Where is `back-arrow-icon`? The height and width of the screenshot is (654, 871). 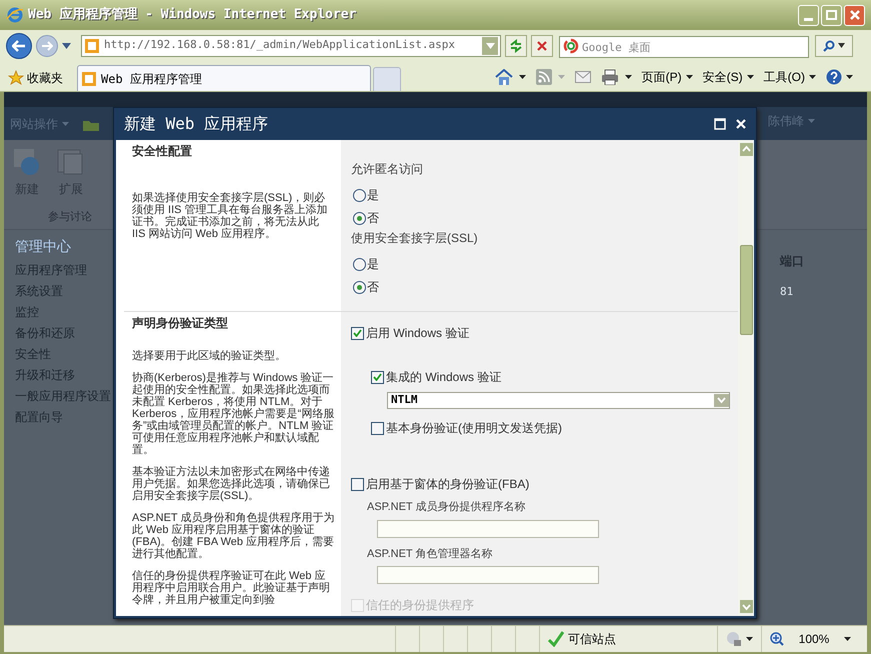 back-arrow-icon is located at coordinates (19, 46).